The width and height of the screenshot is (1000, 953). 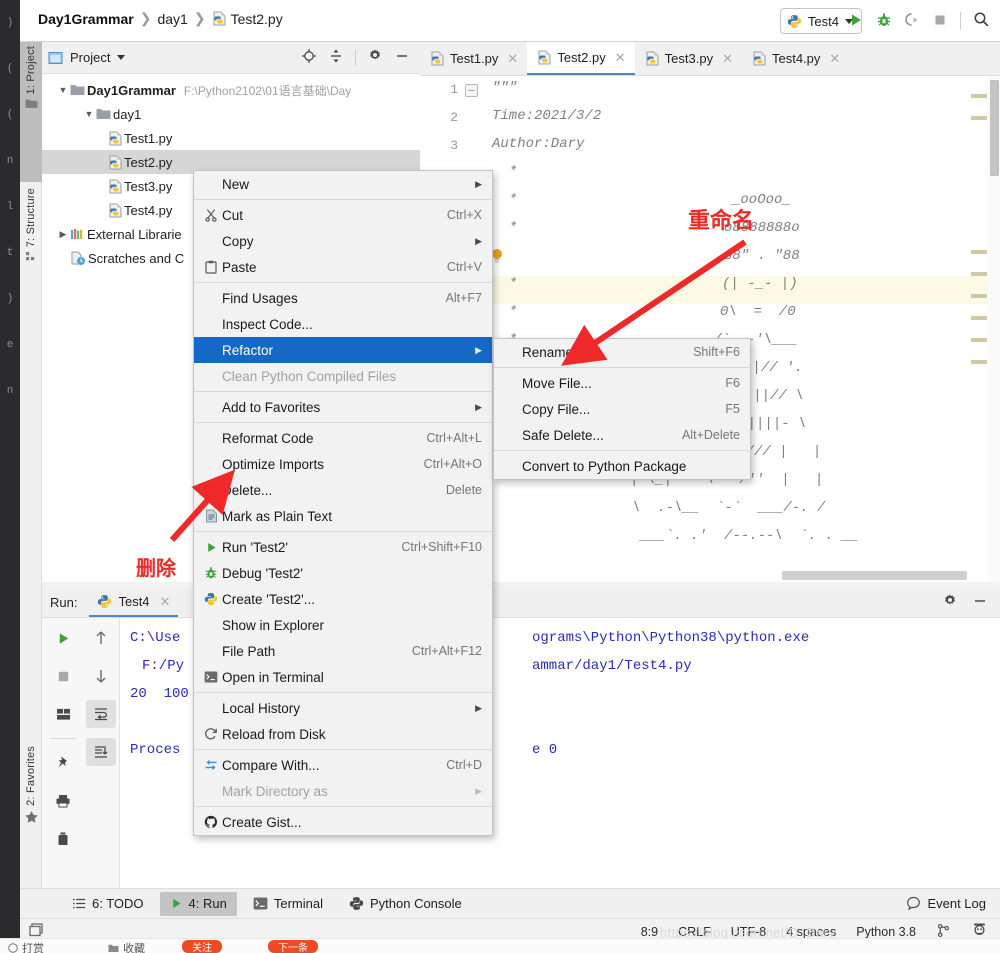 I want to click on submenu-item-safe-delete: Safe Delete... Alt+Delete, so click(x=622, y=435).